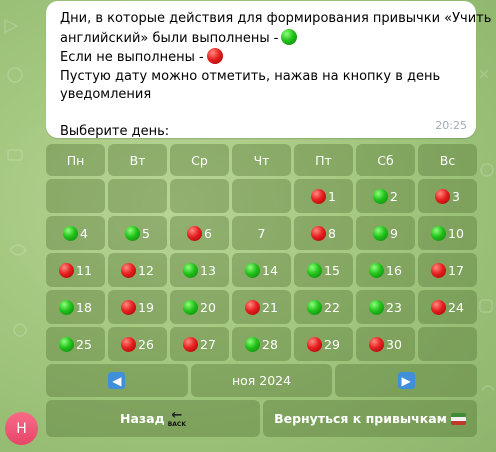 The height and width of the screenshot is (452, 496). I want to click on day-cell: 12, so click(137, 270).